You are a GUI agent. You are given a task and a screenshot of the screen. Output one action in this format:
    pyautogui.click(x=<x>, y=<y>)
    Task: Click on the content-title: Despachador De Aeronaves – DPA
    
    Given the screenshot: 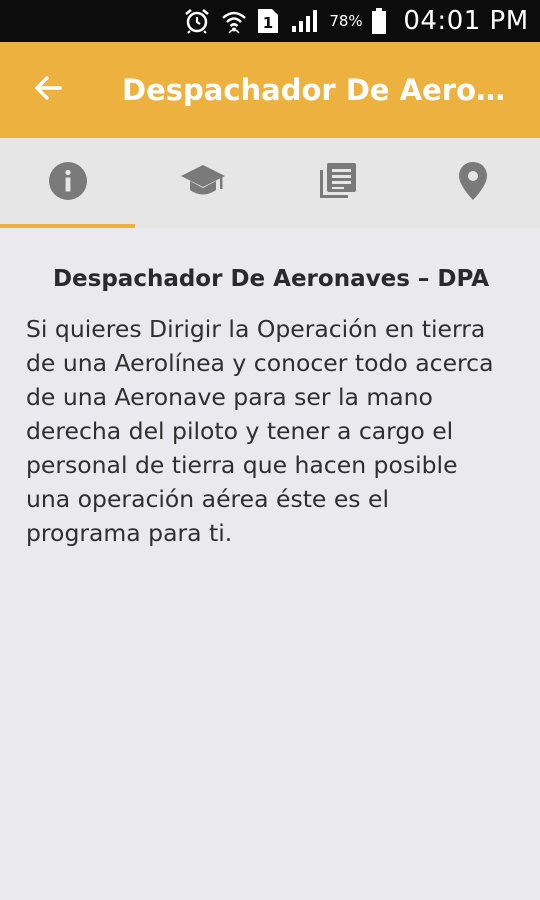 What is the action you would take?
    pyautogui.click(x=271, y=279)
    